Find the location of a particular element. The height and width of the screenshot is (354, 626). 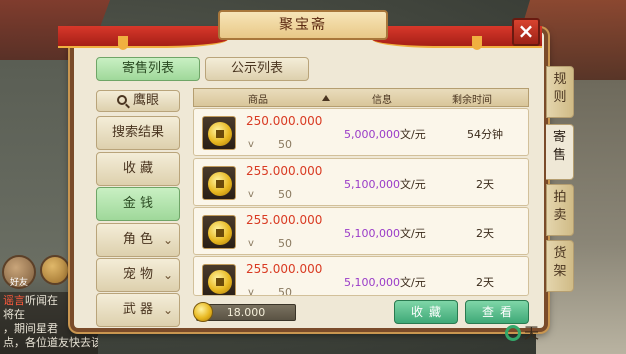

eagle-eye-button: 鹰眼 is located at coordinates (138, 101).